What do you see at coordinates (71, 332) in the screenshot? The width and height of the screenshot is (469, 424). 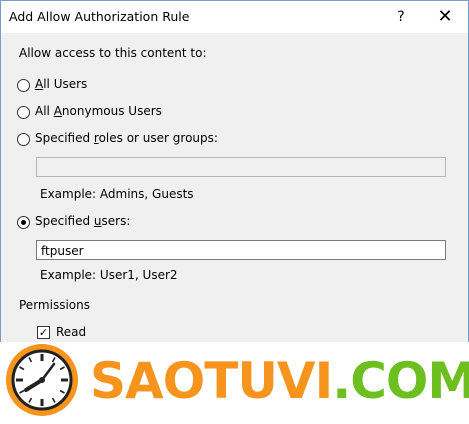 I see `read-label: Read` at bounding box center [71, 332].